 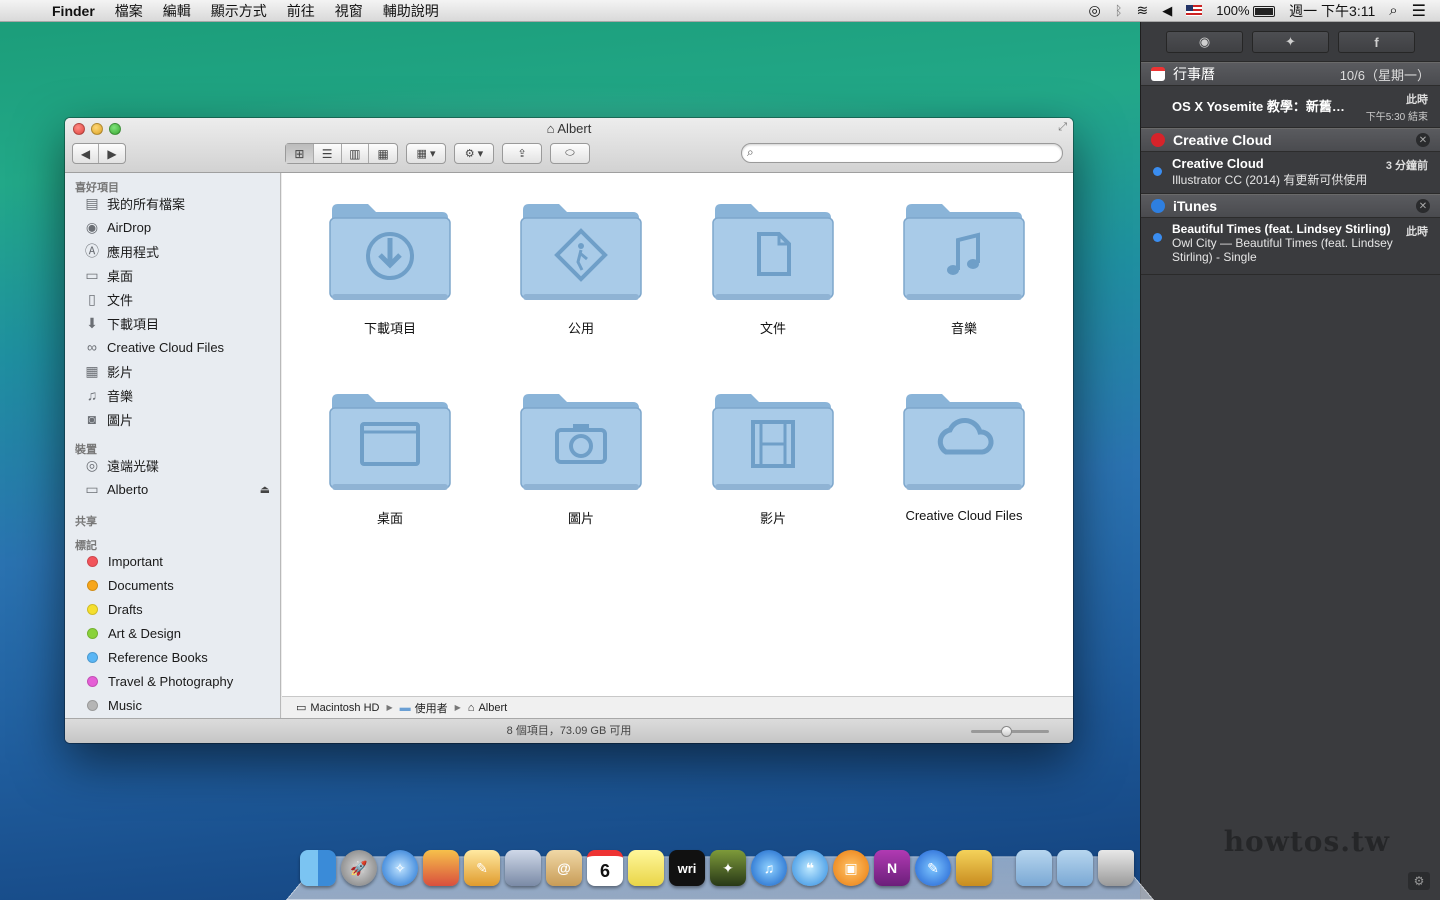 What do you see at coordinates (773, 267) in the screenshot?
I see `folder-documents: 文件` at bounding box center [773, 267].